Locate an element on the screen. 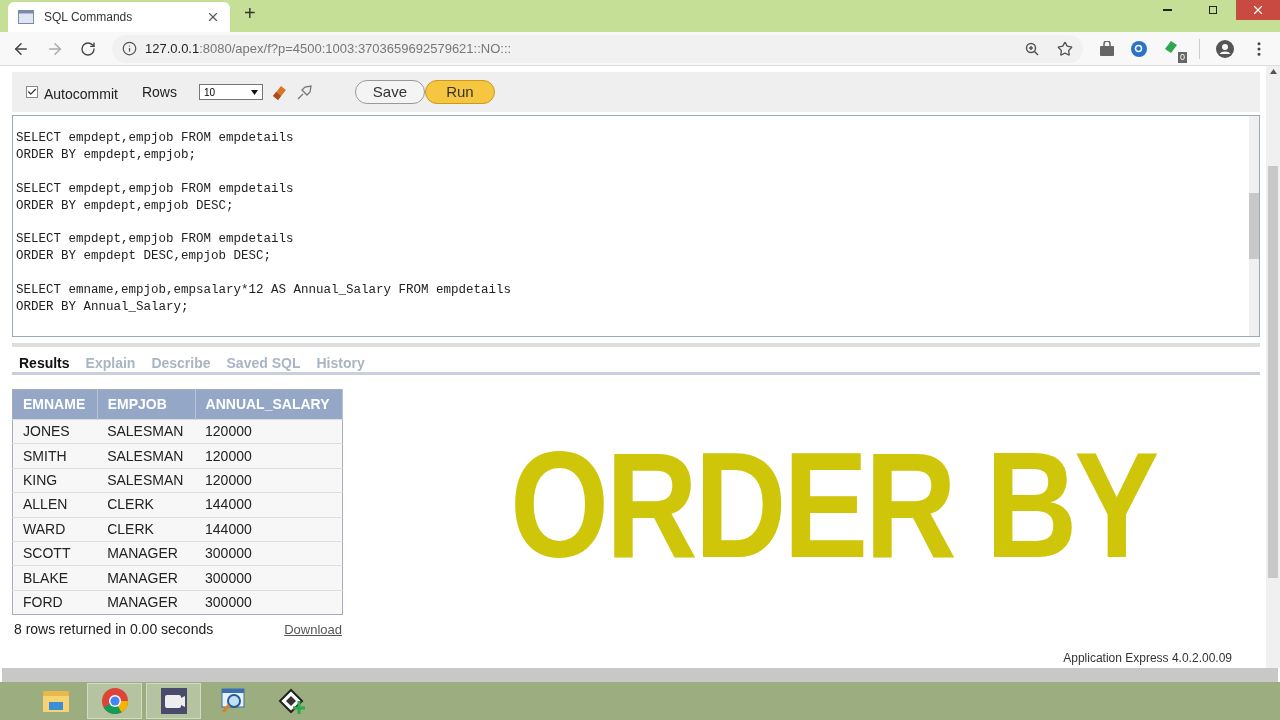 The width and height of the screenshot is (1280, 720). search-extension-icon is located at coordinates (1139, 48).